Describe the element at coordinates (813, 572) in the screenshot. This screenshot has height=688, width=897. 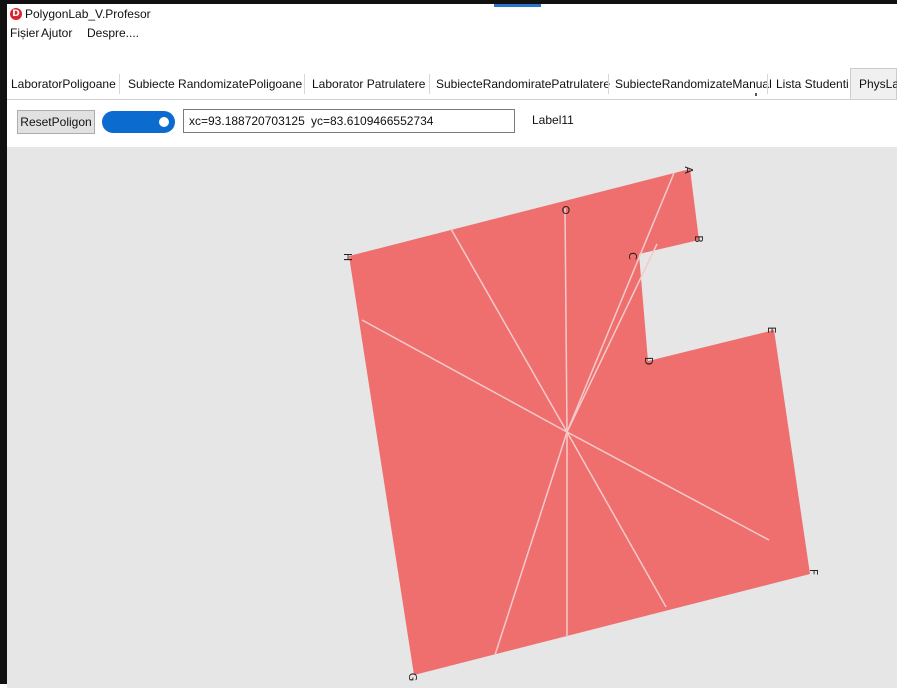
I see `vertex-label-f: F` at that location.